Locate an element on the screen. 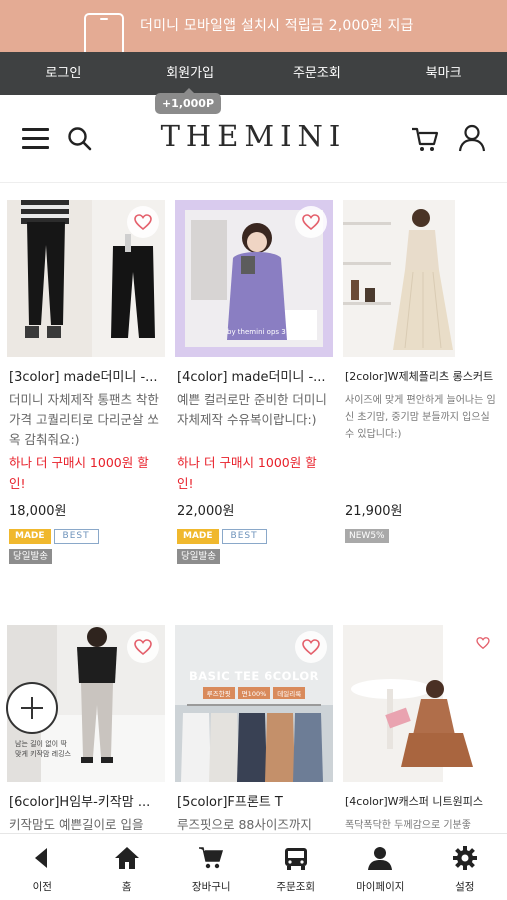 Image resolution: width=507 pixels, height=900 pixels. nav-cart-button: 장바구니 is located at coordinates (211, 867).